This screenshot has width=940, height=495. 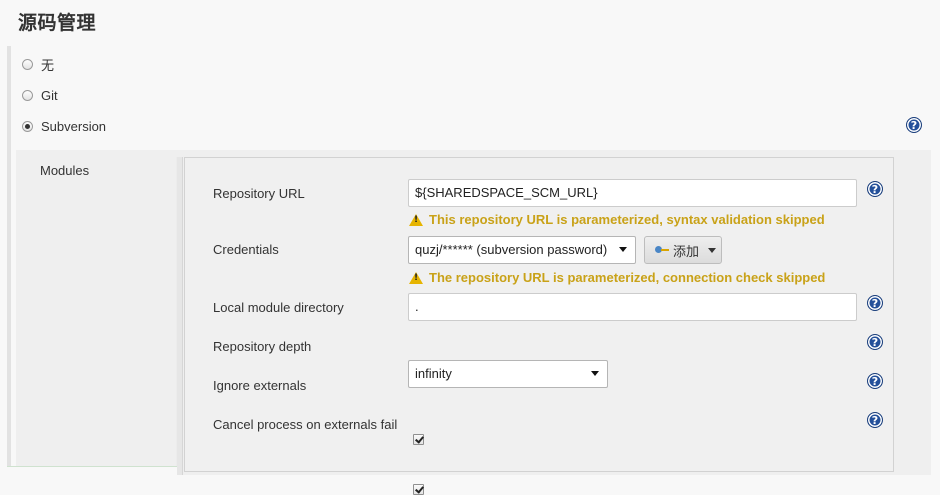 I want to click on local-module-directory-help-icon: ?, so click(x=875, y=303).